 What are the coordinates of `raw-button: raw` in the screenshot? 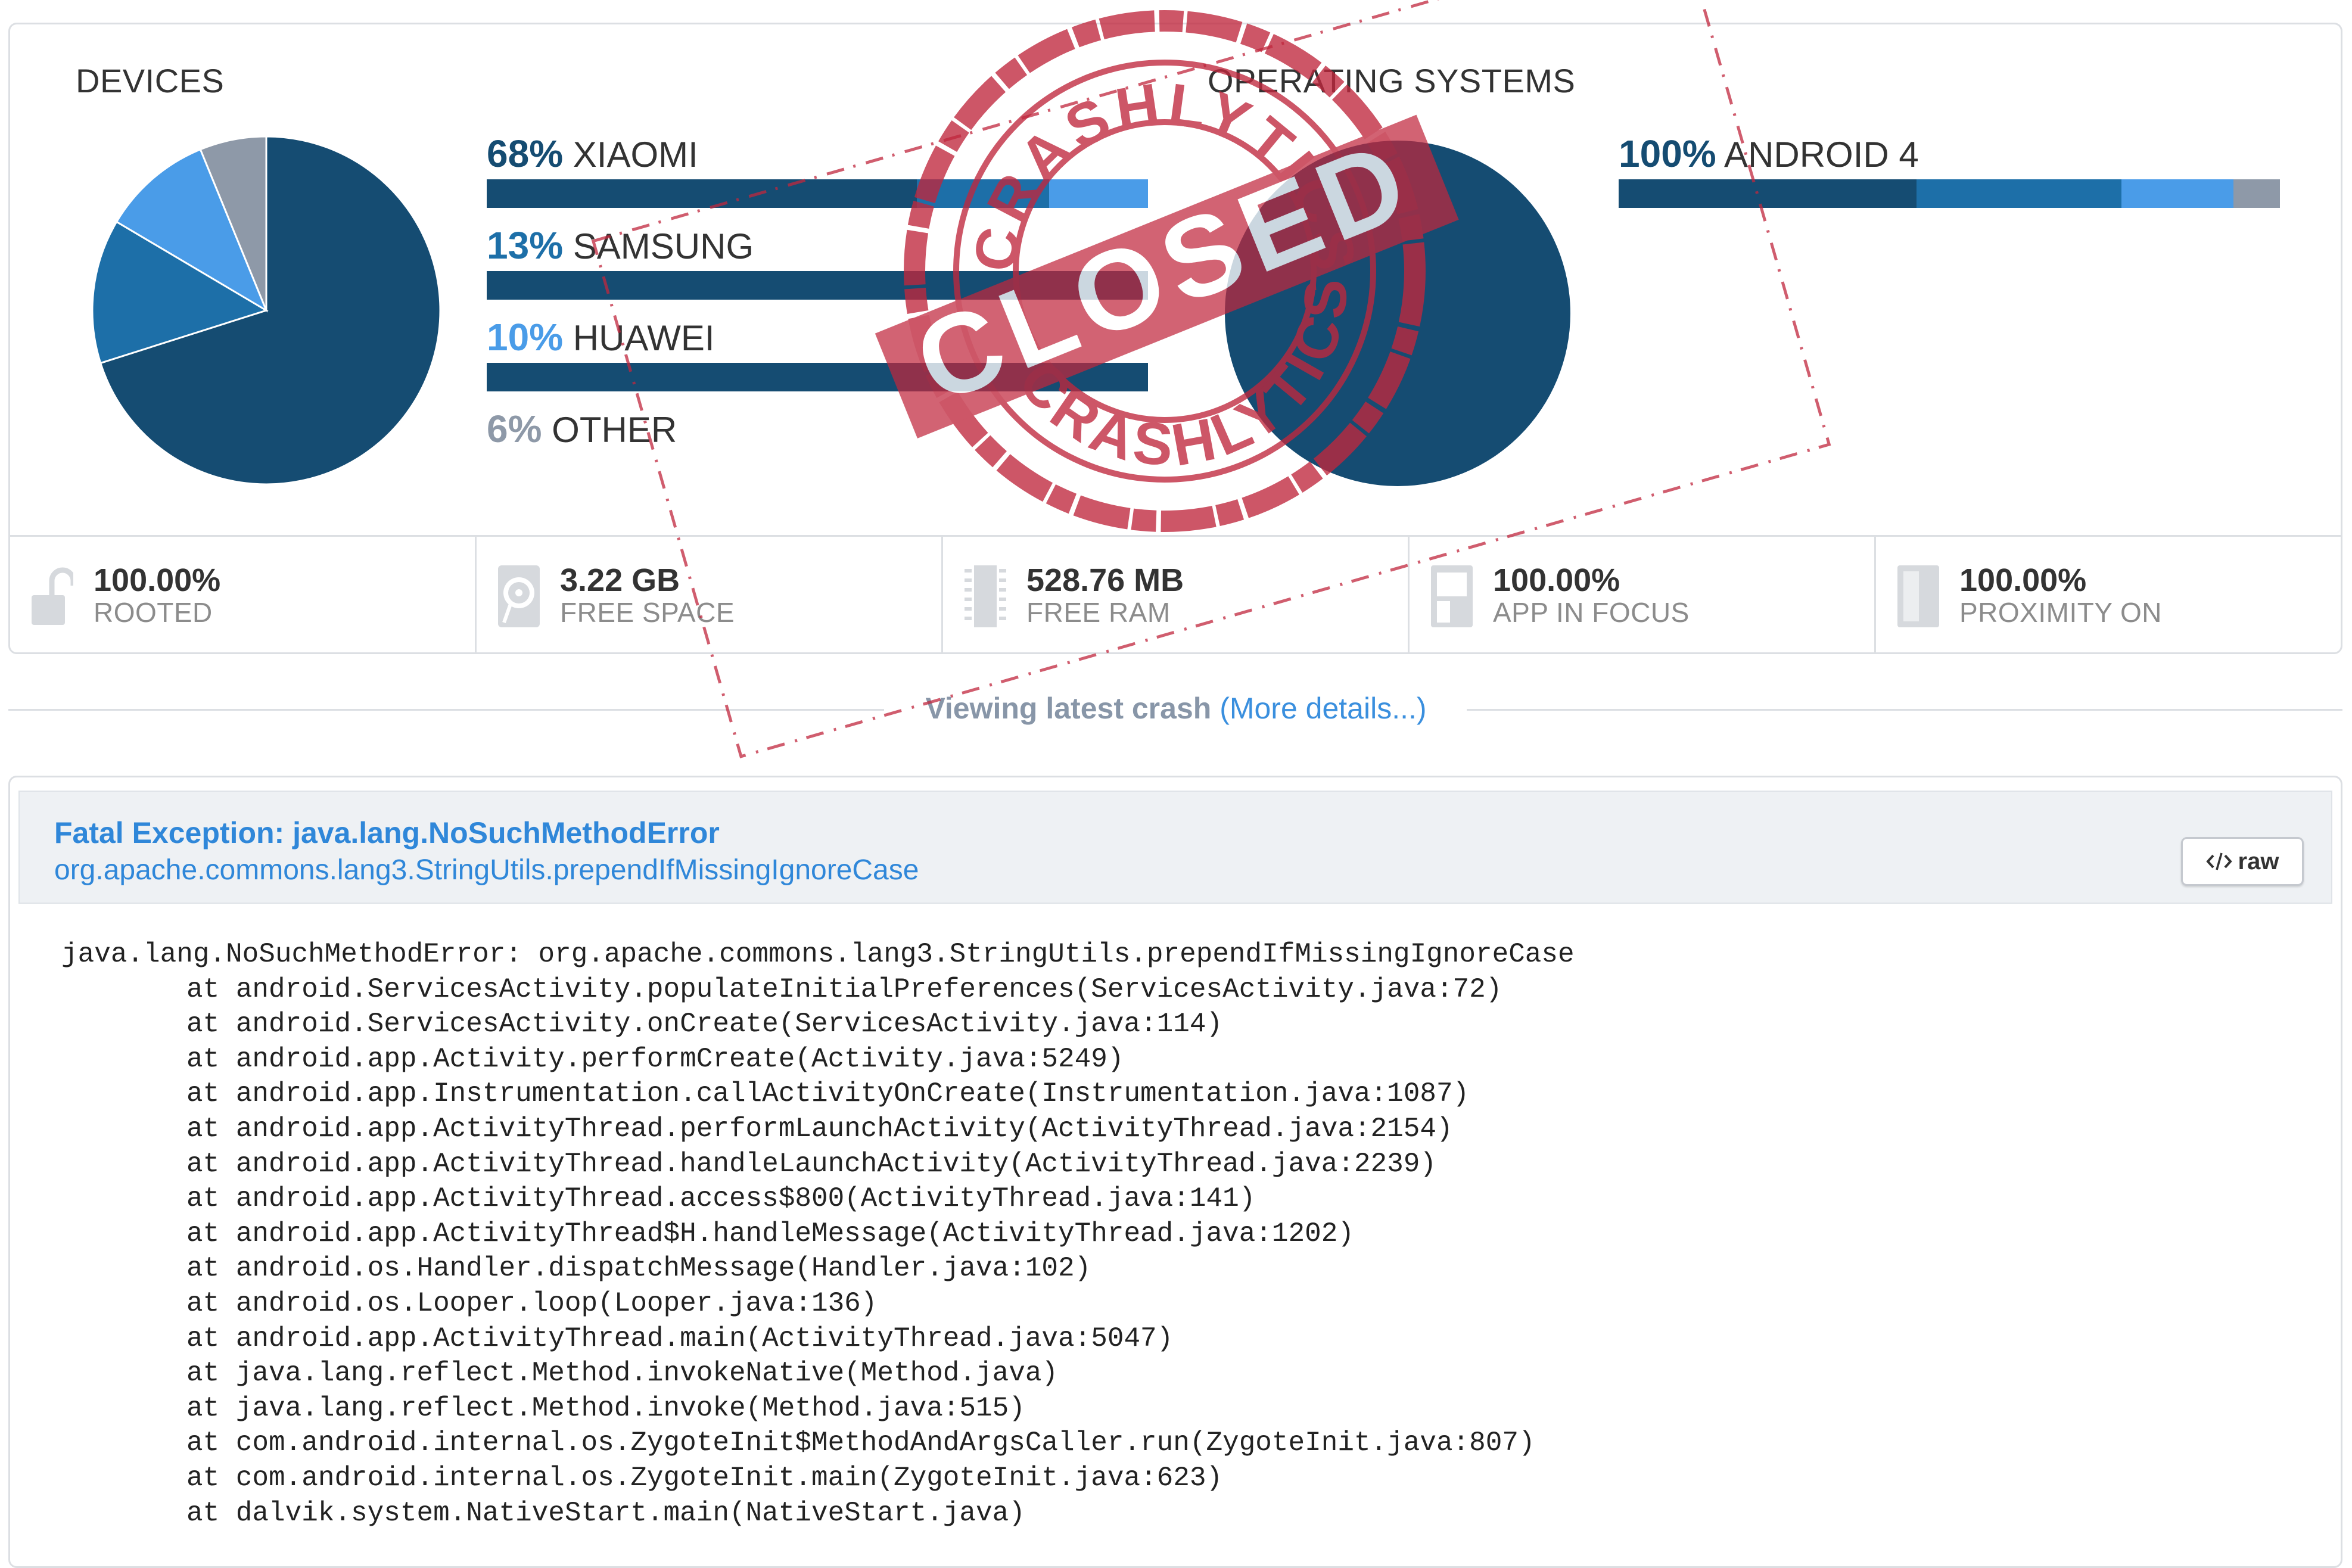 It's located at (2242, 861).